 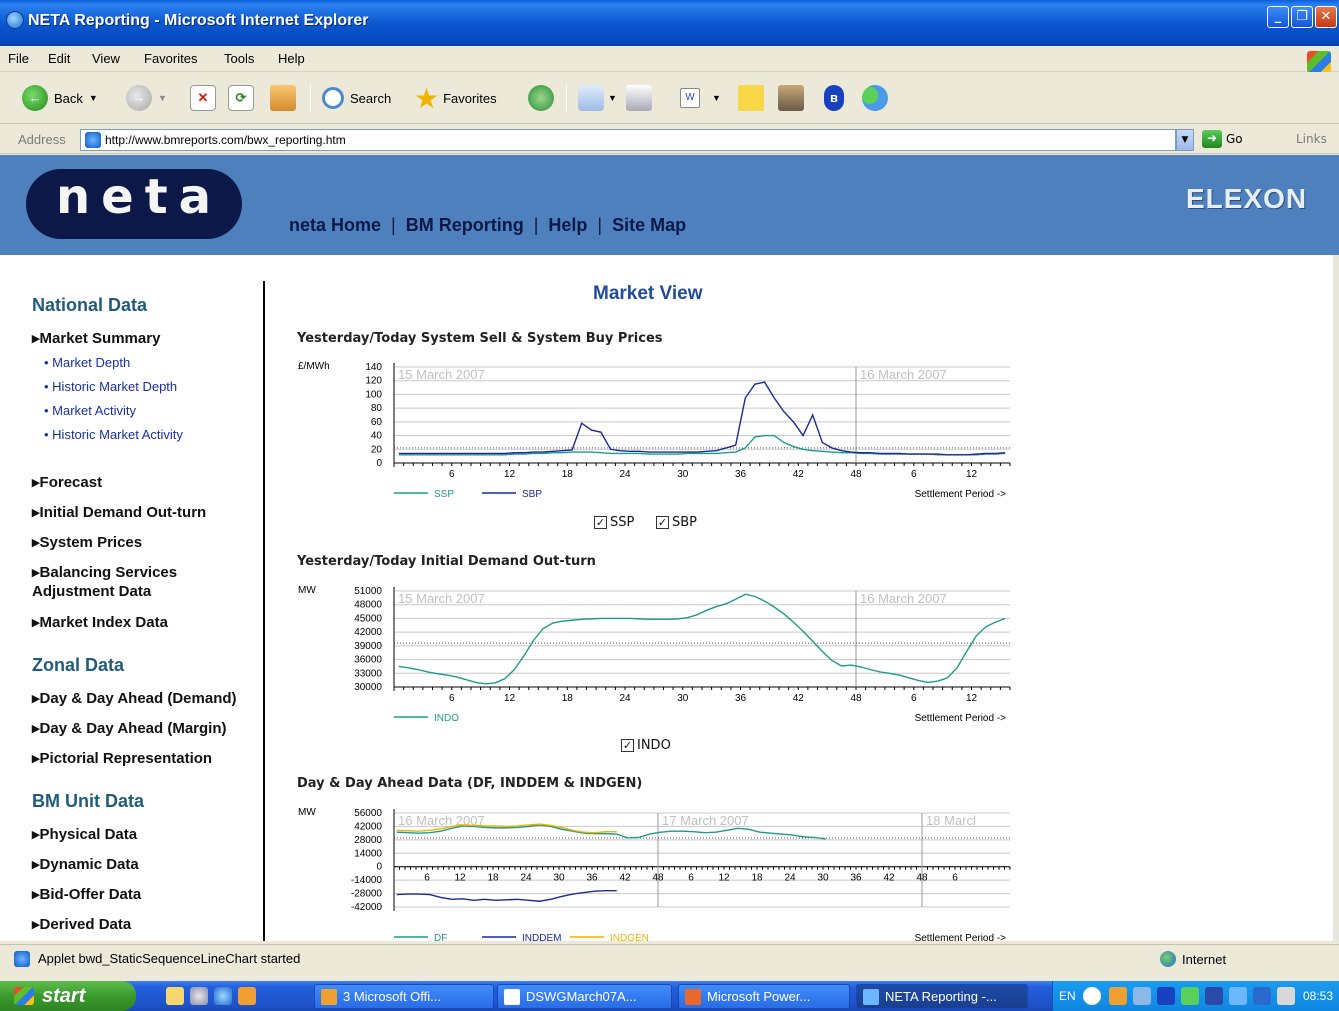 I want to click on mail-button: ▼, so click(x=597, y=98).